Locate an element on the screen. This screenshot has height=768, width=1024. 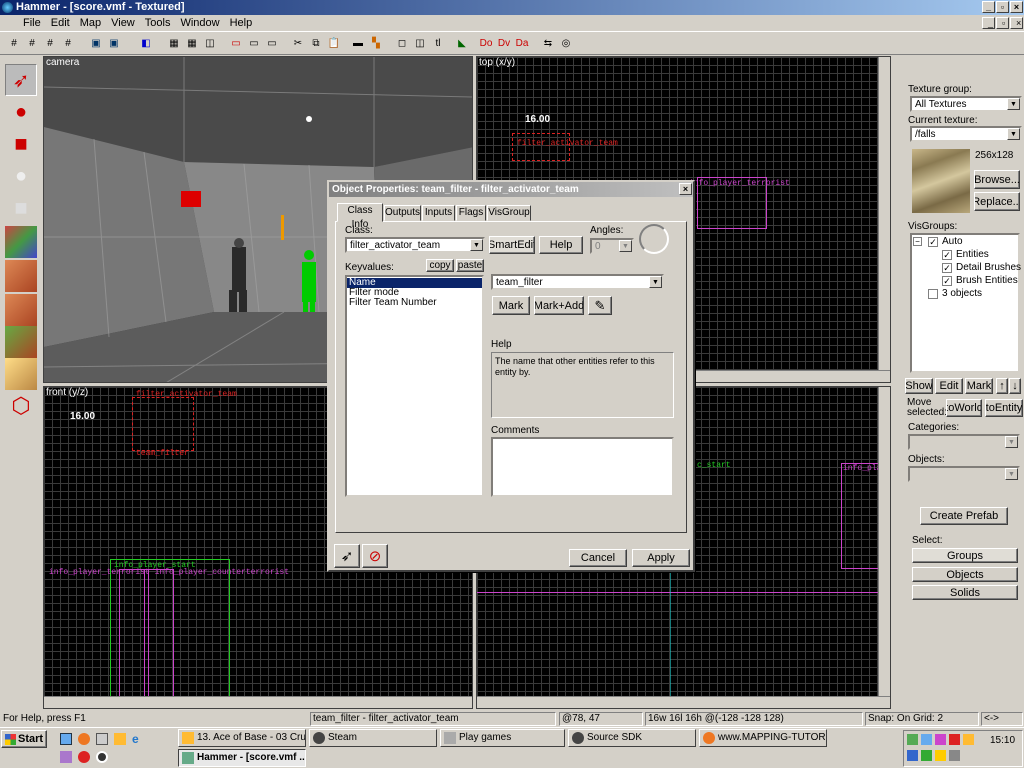
run-map-icon: Do is located at coordinates (486, 44).